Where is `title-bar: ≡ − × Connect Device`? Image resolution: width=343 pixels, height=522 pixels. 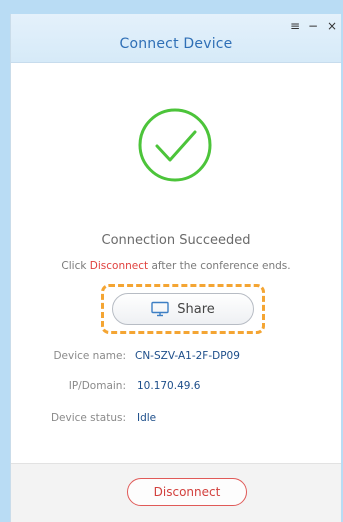
title-bar: ≡ − × Connect Device is located at coordinates (176, 38).